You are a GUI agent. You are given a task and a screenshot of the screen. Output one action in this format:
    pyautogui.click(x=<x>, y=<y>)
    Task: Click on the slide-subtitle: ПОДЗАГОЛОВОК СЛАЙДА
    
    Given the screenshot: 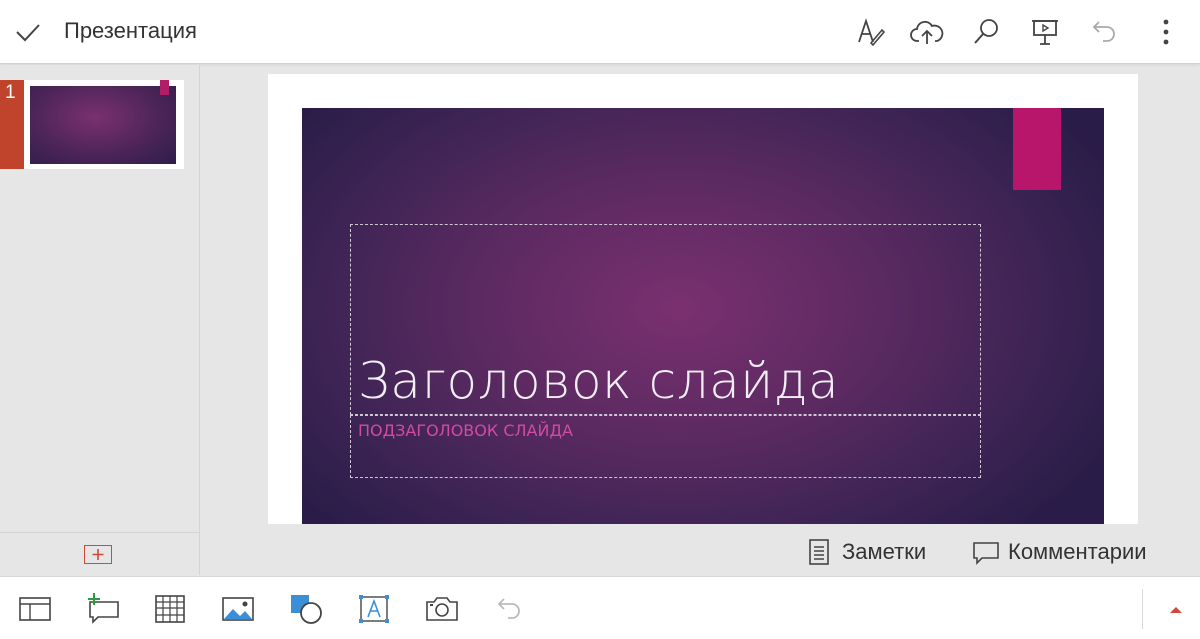 What is the action you would take?
    pyautogui.click(x=465, y=430)
    